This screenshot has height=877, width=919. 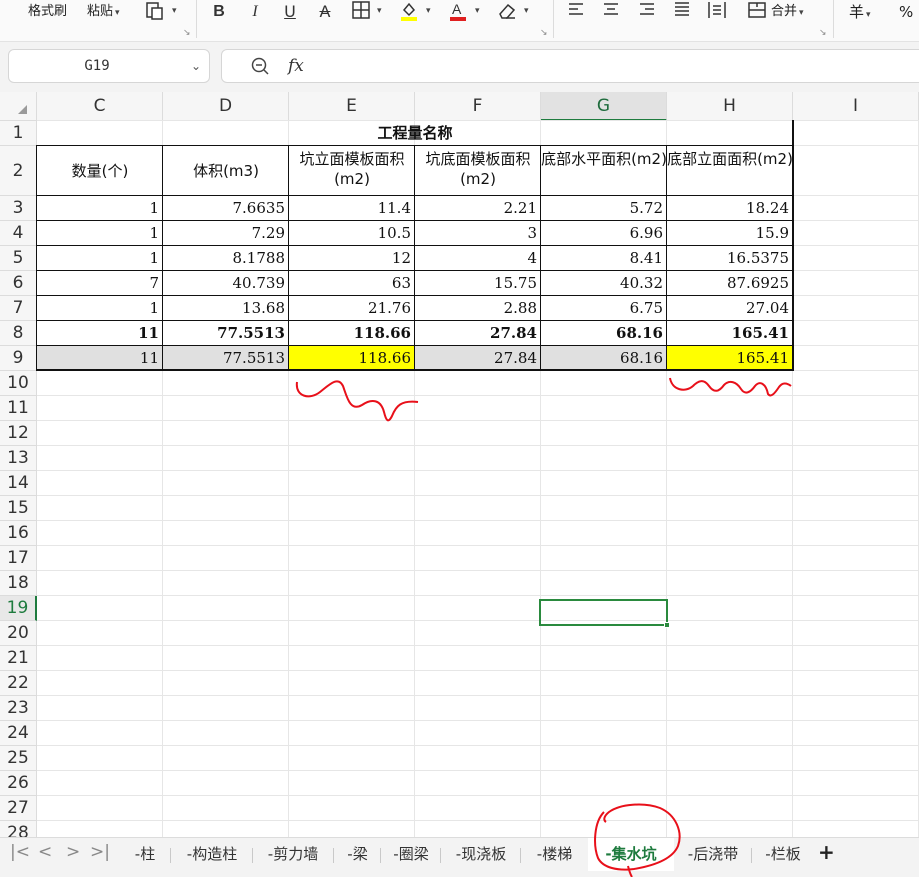 I want to click on row-header-5: 5, so click(x=18, y=258).